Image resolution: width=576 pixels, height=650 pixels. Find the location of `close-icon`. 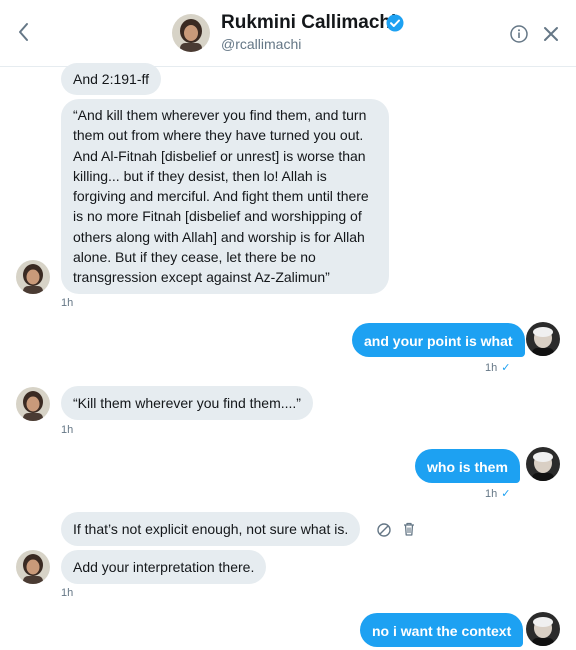

close-icon is located at coordinates (551, 34).